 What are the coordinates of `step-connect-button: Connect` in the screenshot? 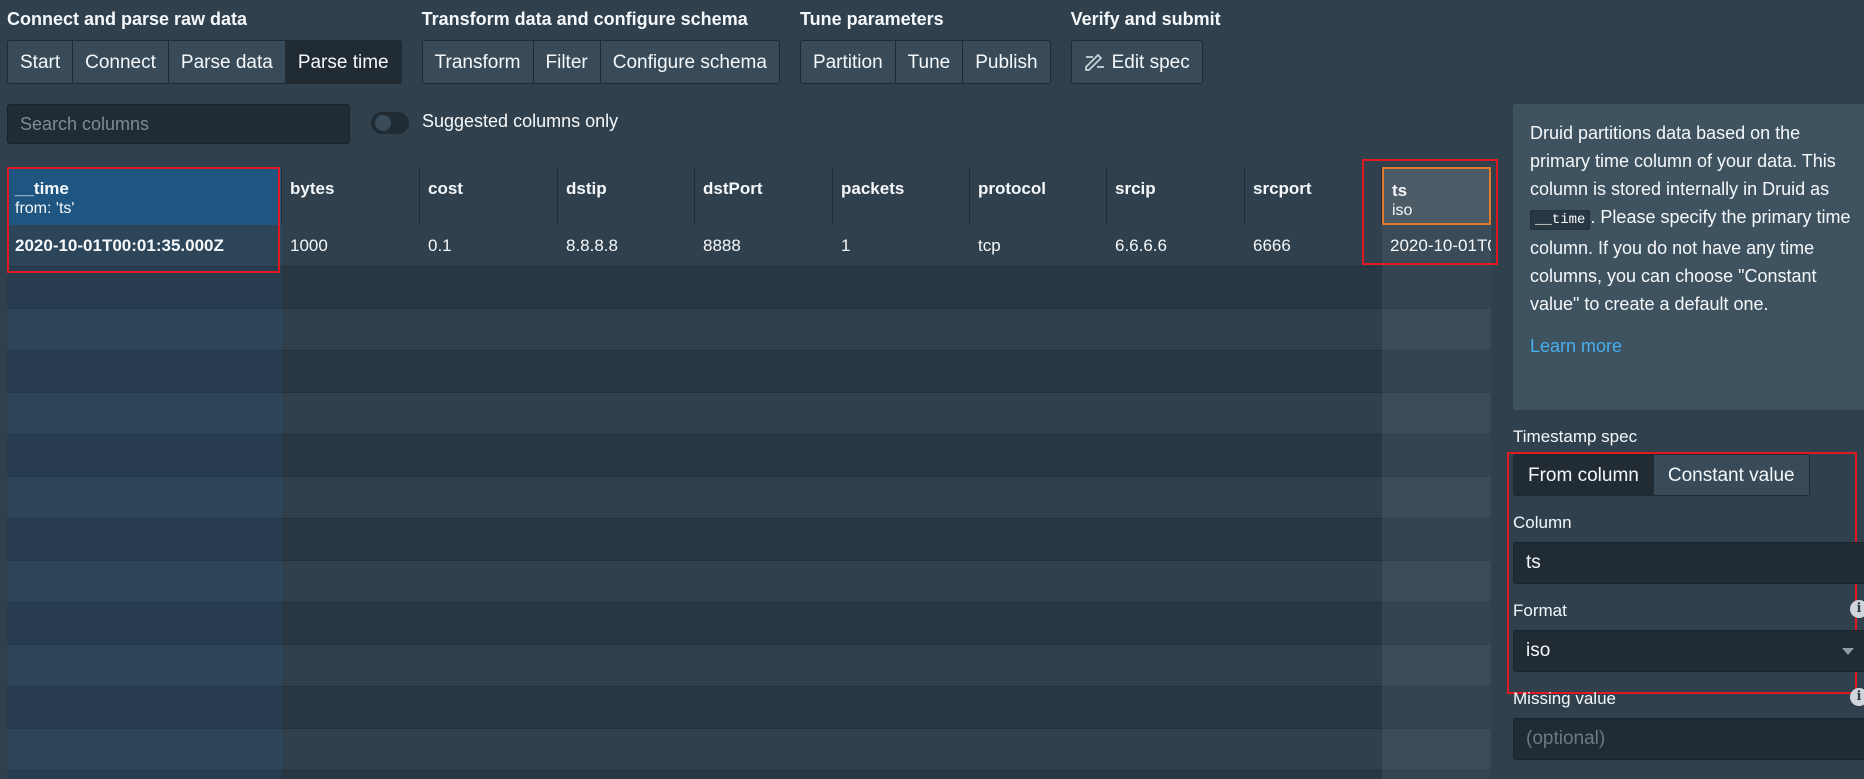 It's located at (120, 62).